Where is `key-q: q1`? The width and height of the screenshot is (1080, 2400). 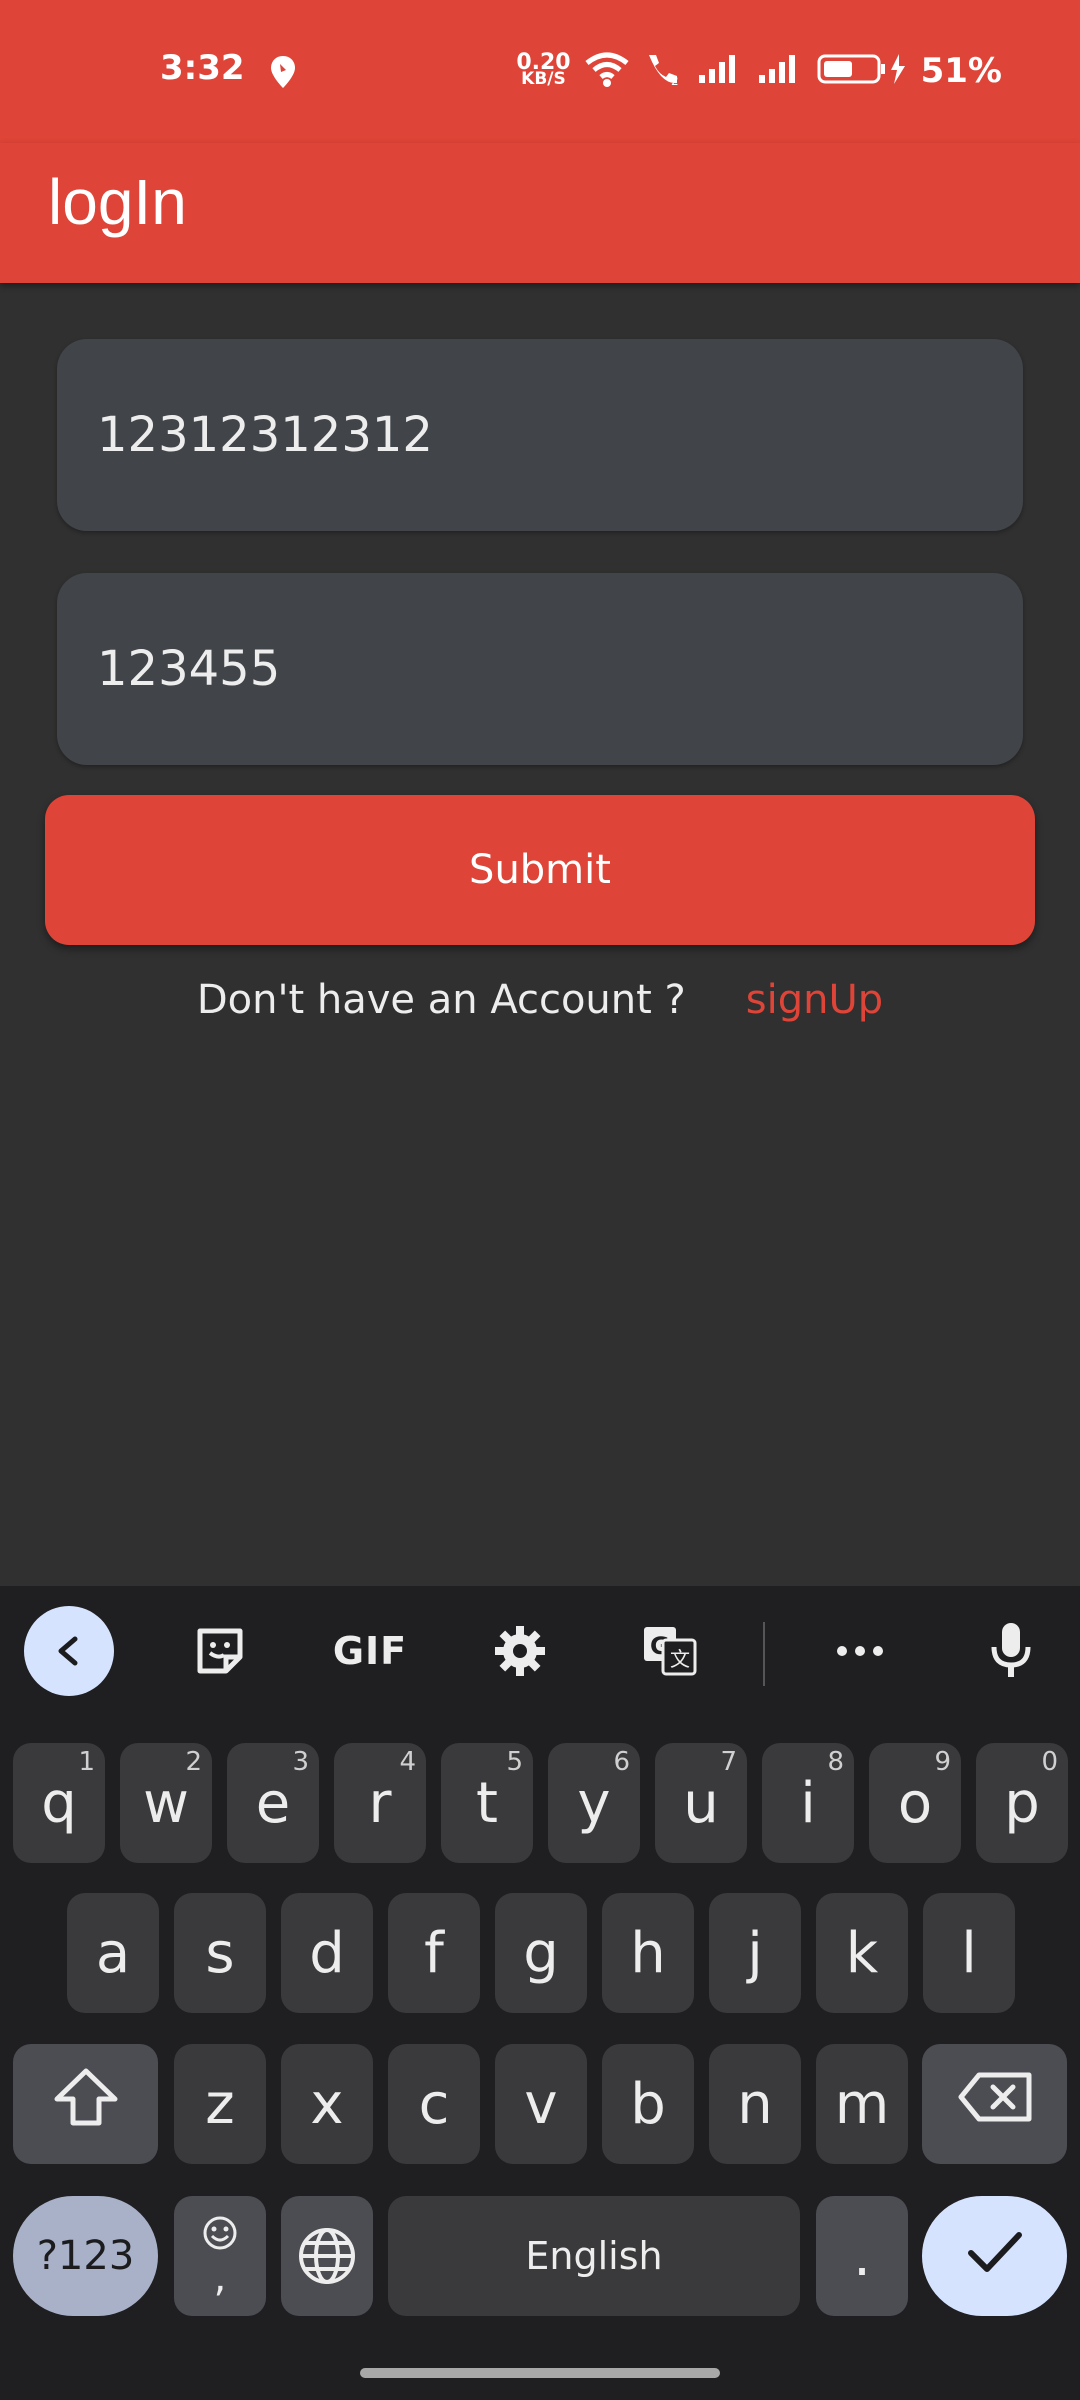
key-q: q1 is located at coordinates (59, 1803).